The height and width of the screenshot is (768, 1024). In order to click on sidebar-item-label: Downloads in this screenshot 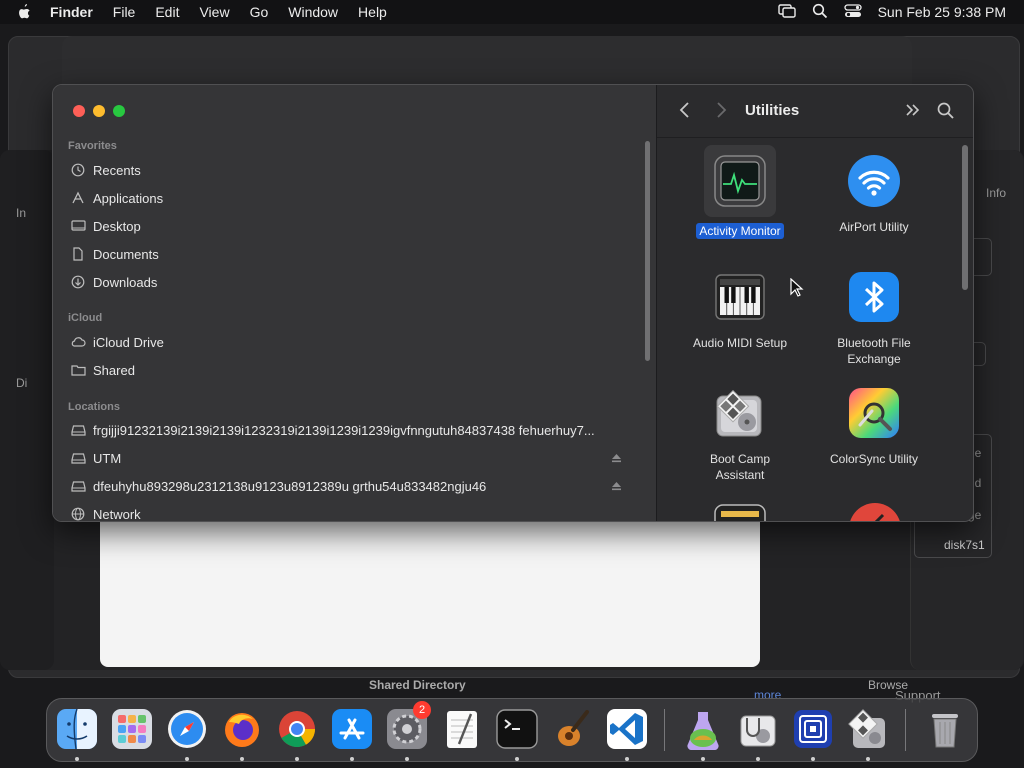, I will do `click(125, 282)`.